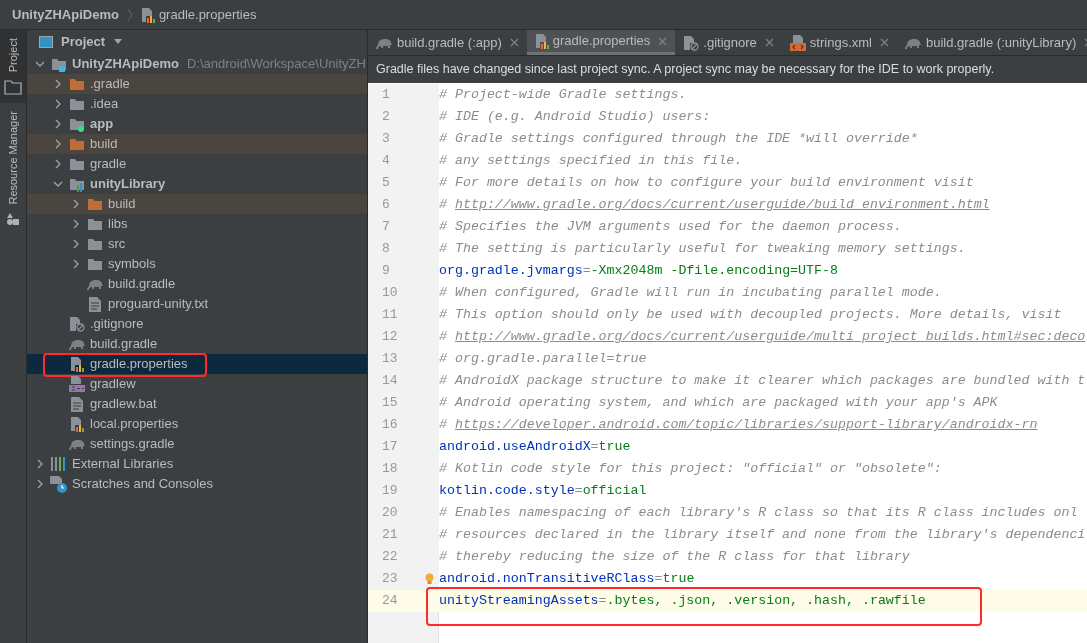 This screenshot has width=1087, height=643. Describe the element at coordinates (124, 344) in the screenshot. I see `tree-item-label: build.gradle` at that location.